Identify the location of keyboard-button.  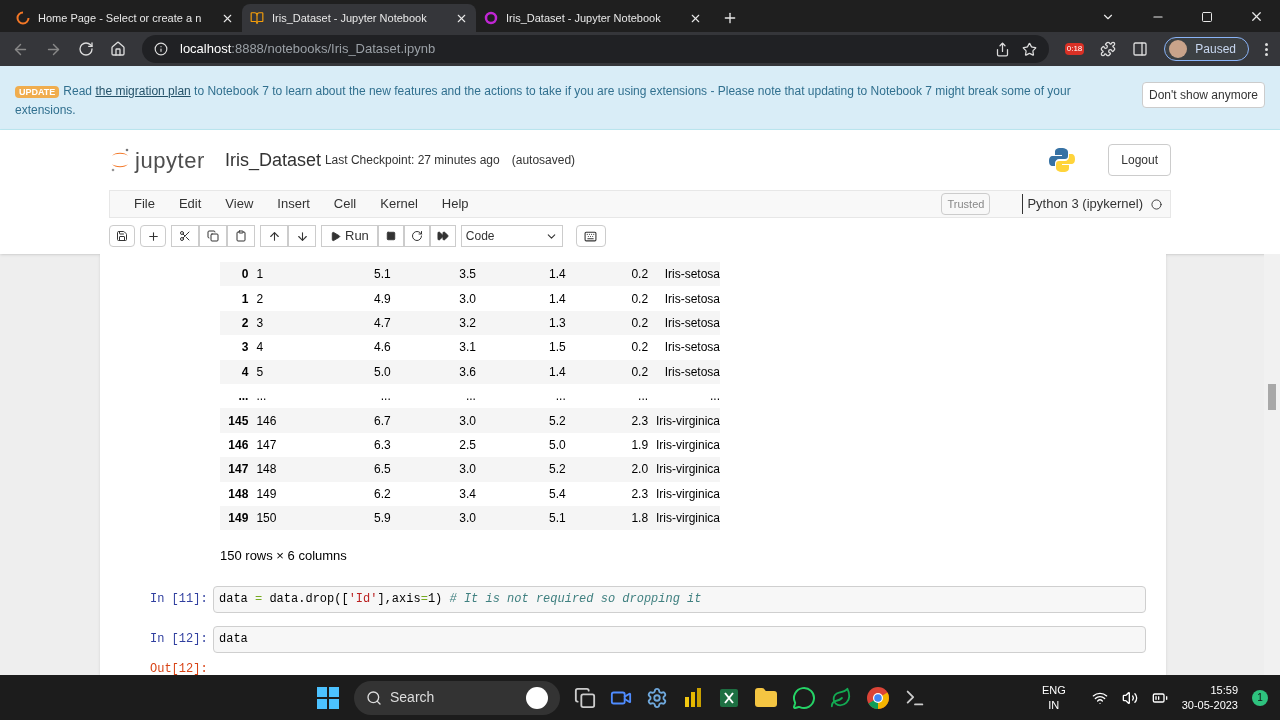
(590, 236).